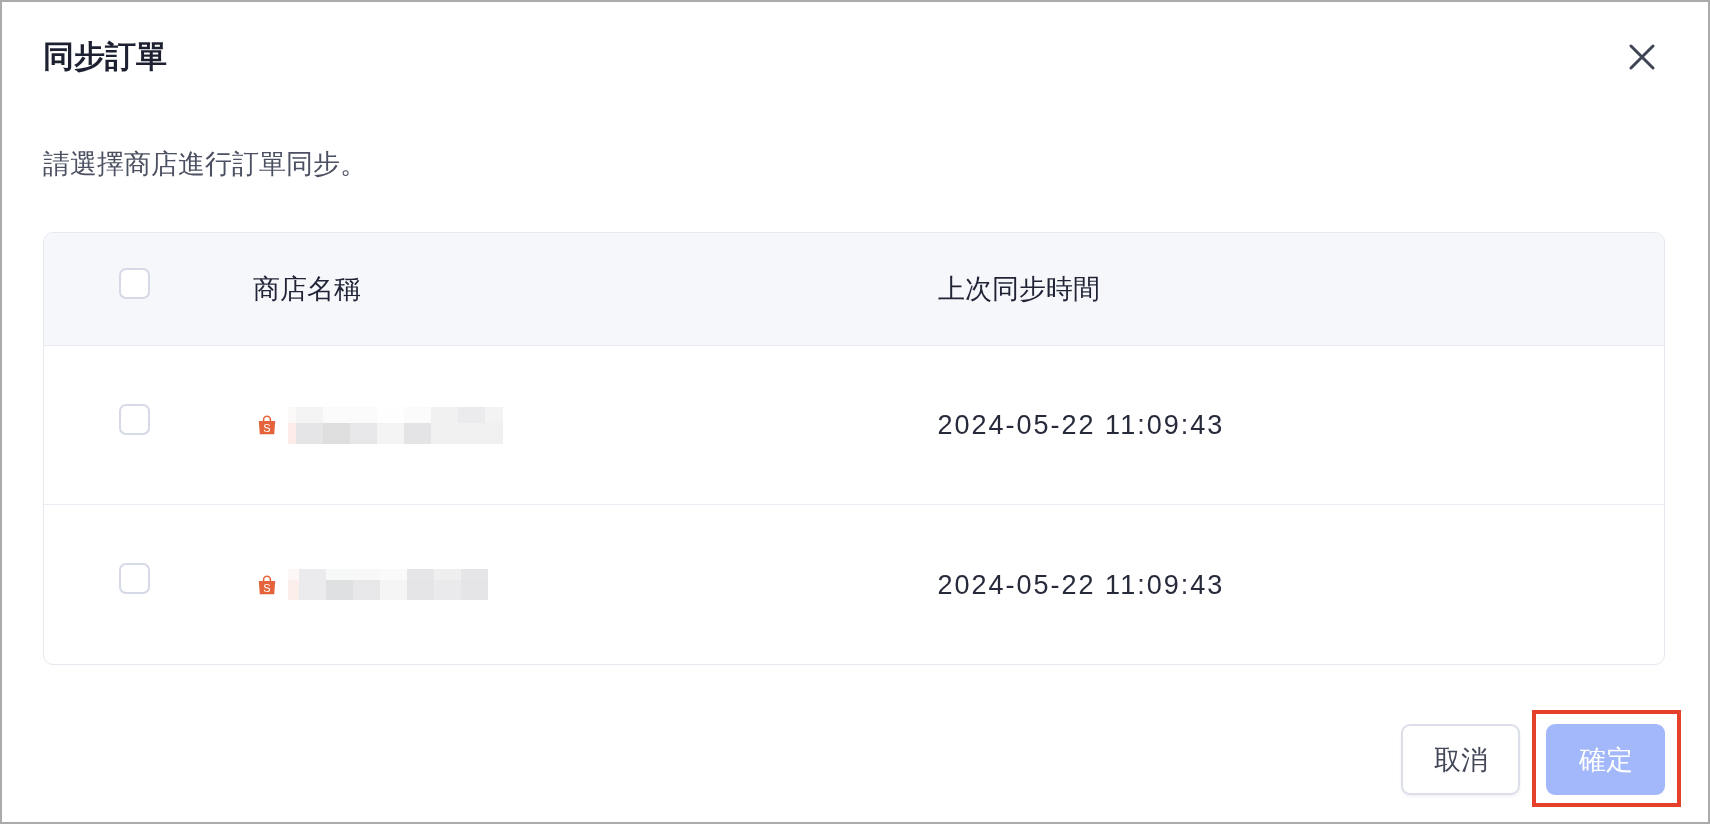 The width and height of the screenshot is (1710, 824). I want to click on cancel-button: 取消, so click(1460, 759).